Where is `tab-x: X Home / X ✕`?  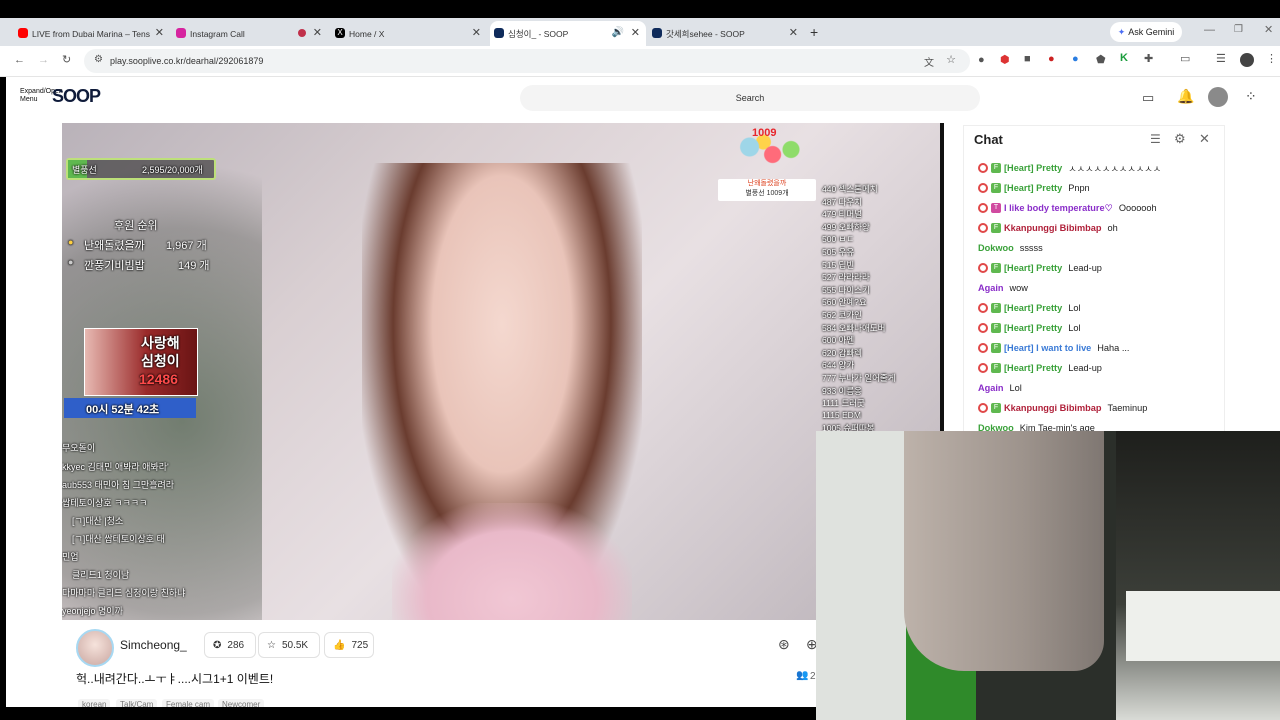
tab-x: X Home / X ✕ is located at coordinates (409, 33).